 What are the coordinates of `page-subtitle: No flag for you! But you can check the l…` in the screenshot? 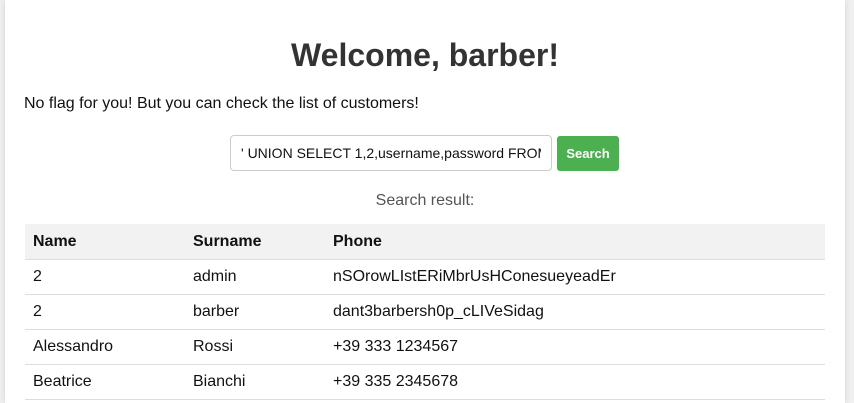 It's located at (221, 103).